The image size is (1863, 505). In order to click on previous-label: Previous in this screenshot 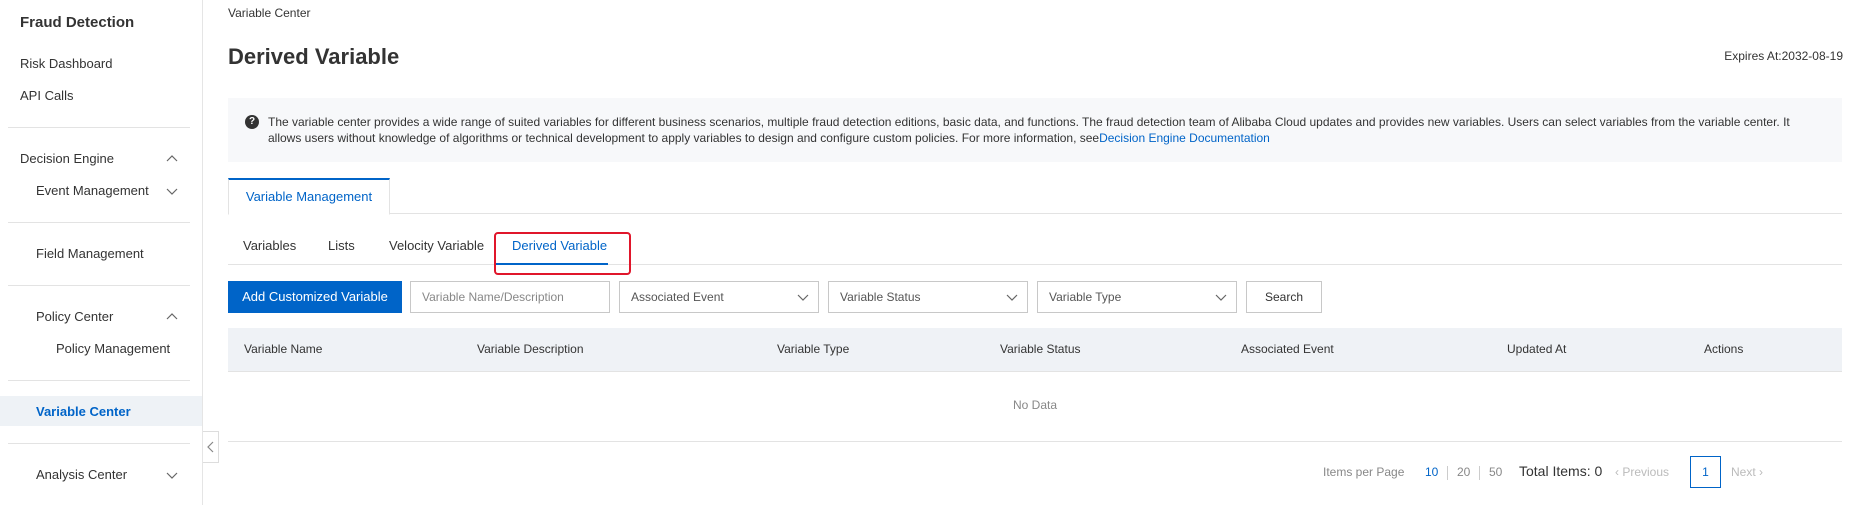, I will do `click(1646, 472)`.